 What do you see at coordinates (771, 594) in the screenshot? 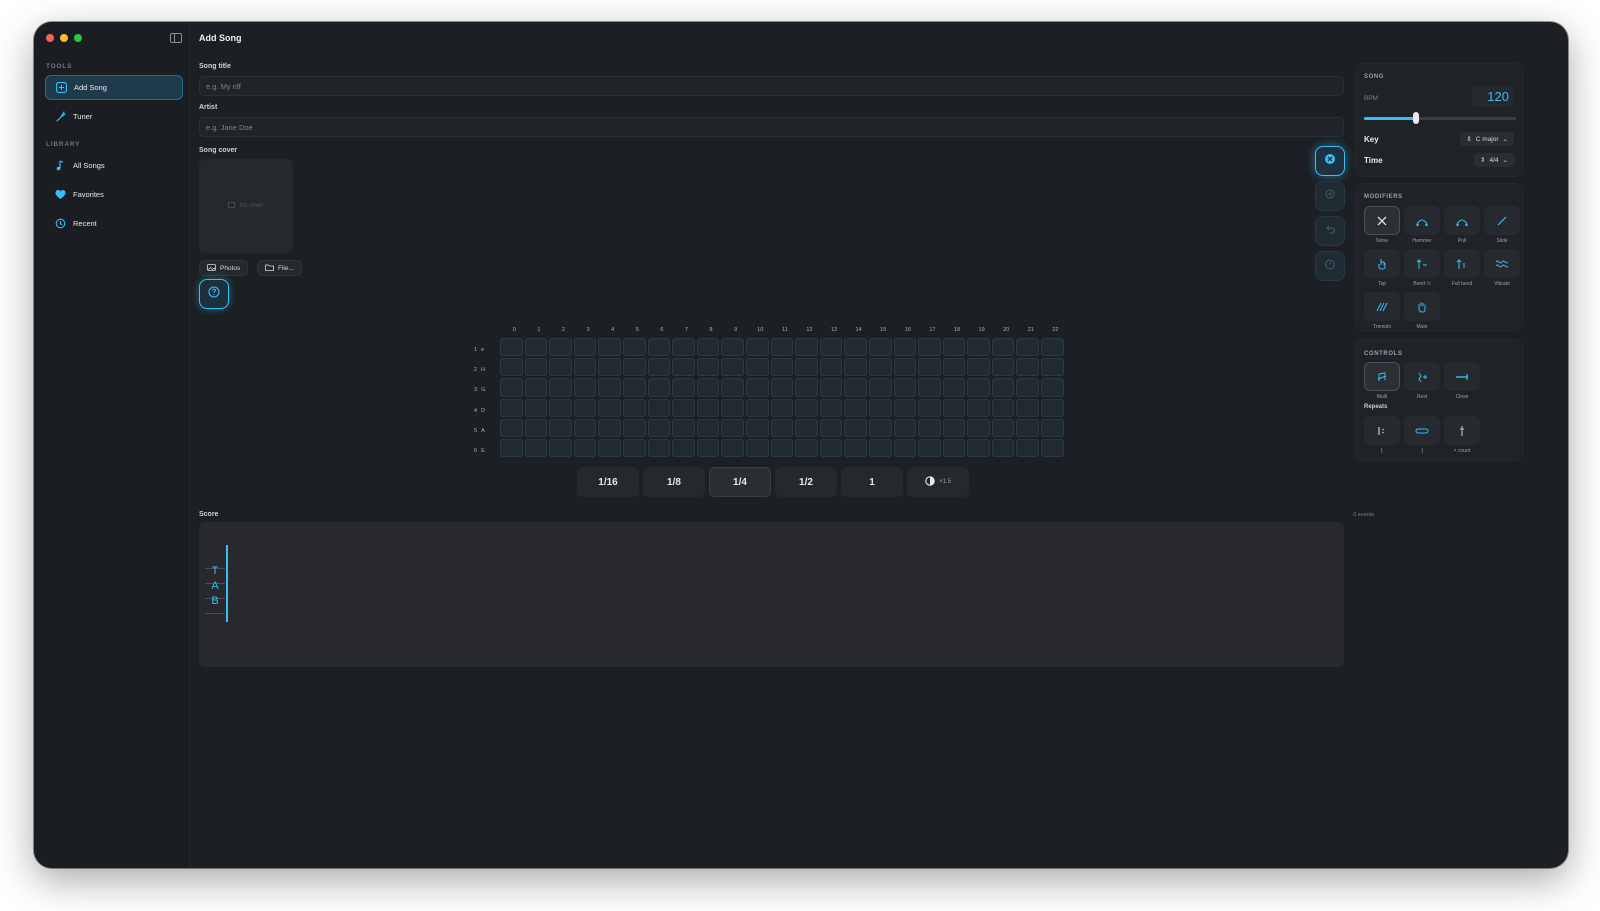
I see `score-canvas: T A B` at bounding box center [771, 594].